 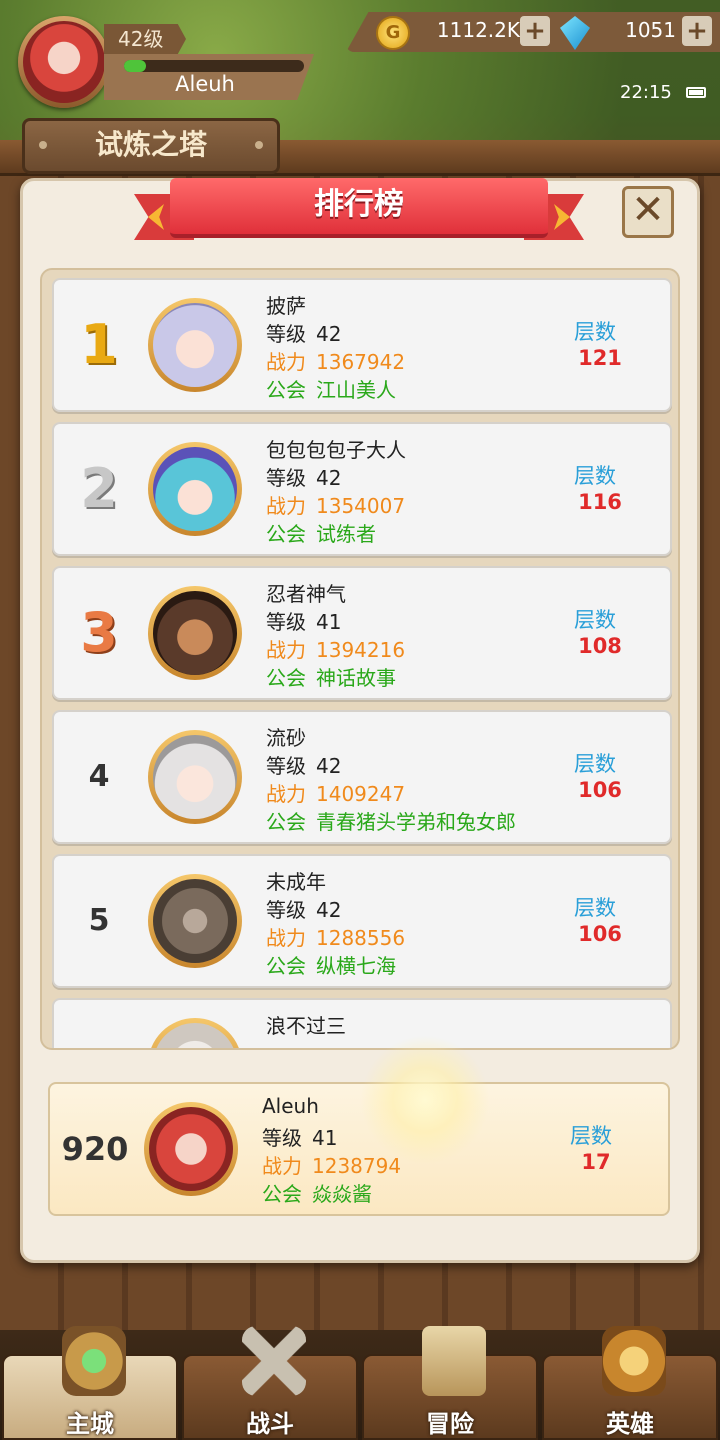 What do you see at coordinates (357, 1166) in the screenshot?
I see `power-value: 1238794` at bounding box center [357, 1166].